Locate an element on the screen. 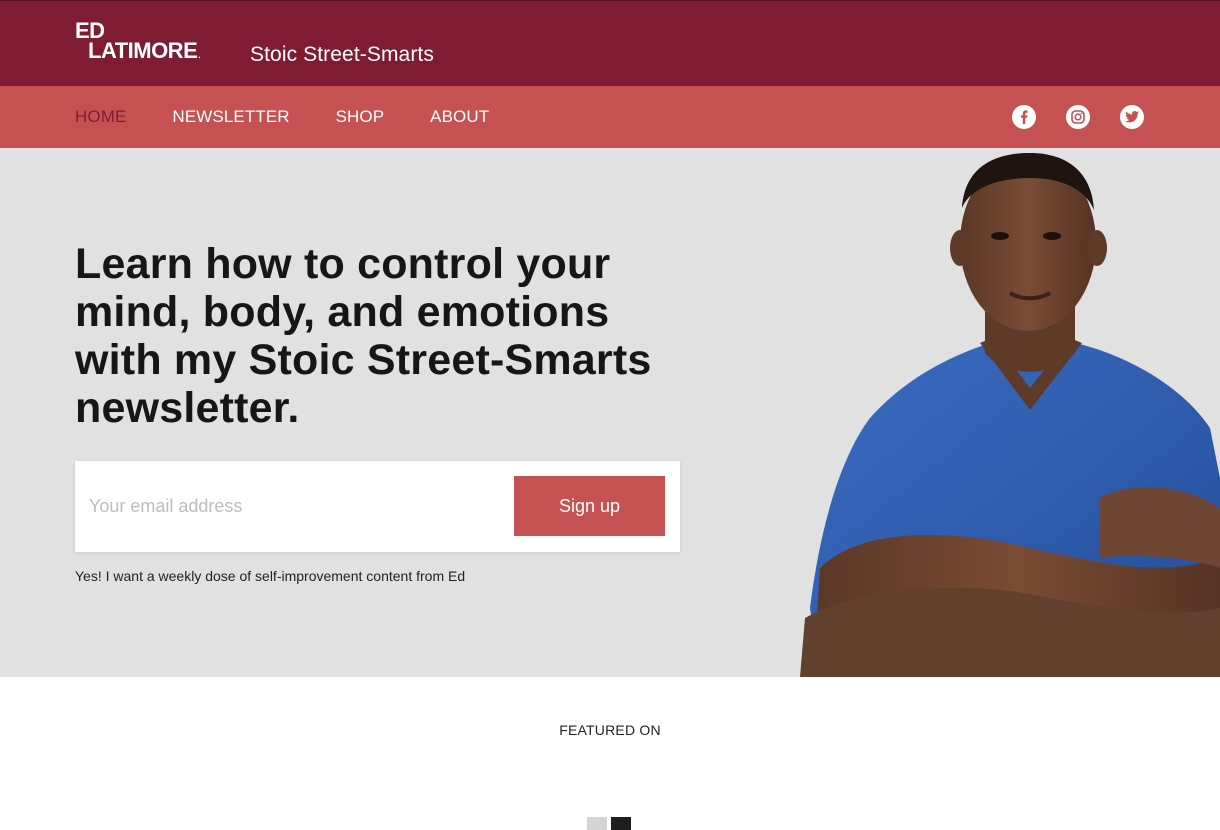 Image resolution: width=1220 pixels, height=830 pixels. nav-item-newsletter: NEWSLETTER is located at coordinates (230, 117).